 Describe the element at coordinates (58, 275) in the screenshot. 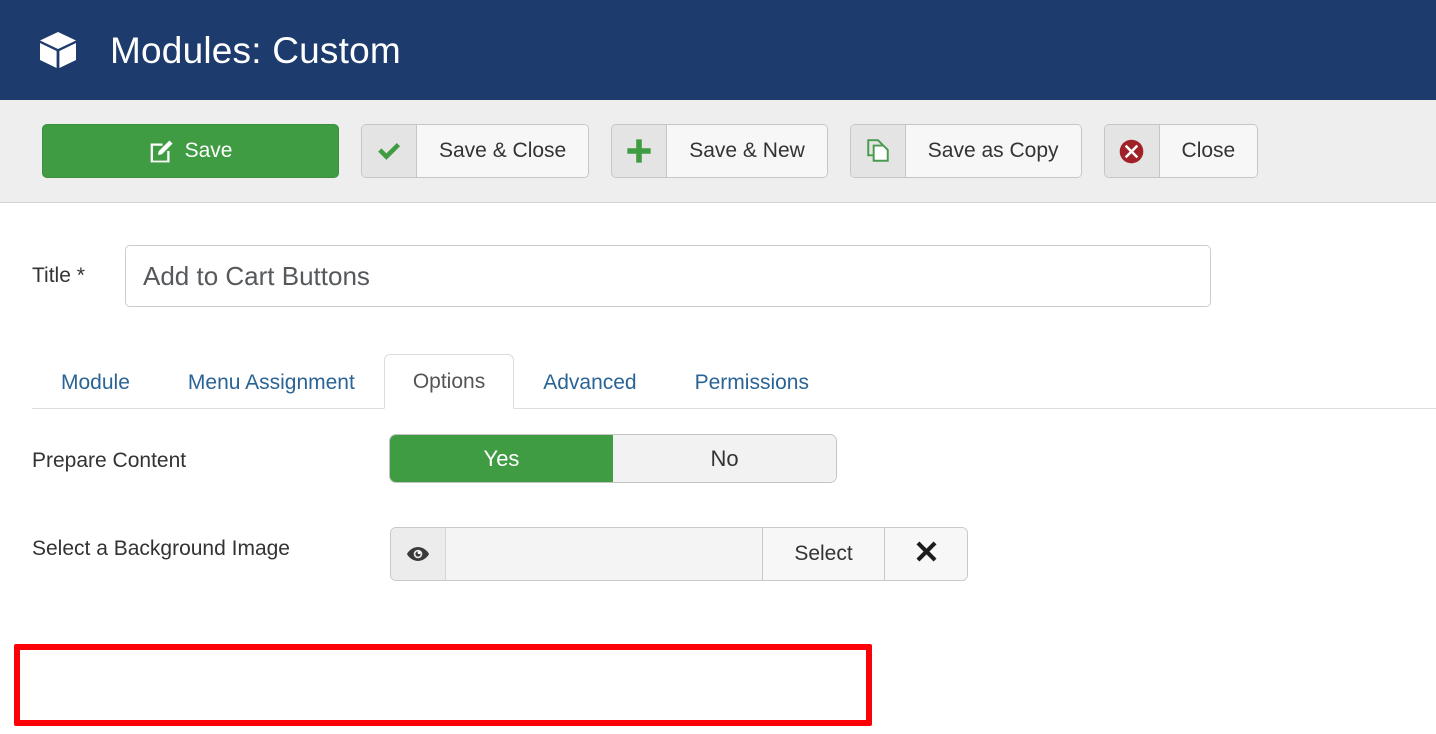

I see `title-label: Title *` at that location.